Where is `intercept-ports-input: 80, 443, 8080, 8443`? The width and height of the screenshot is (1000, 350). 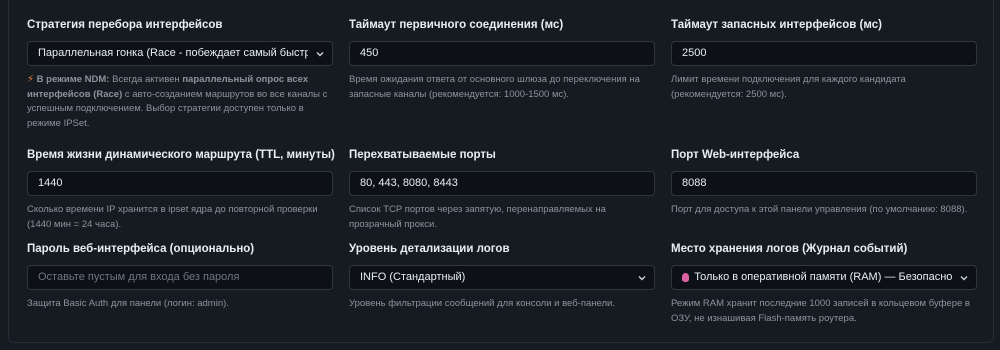 intercept-ports-input: 80, 443, 8080, 8443 is located at coordinates (502, 183).